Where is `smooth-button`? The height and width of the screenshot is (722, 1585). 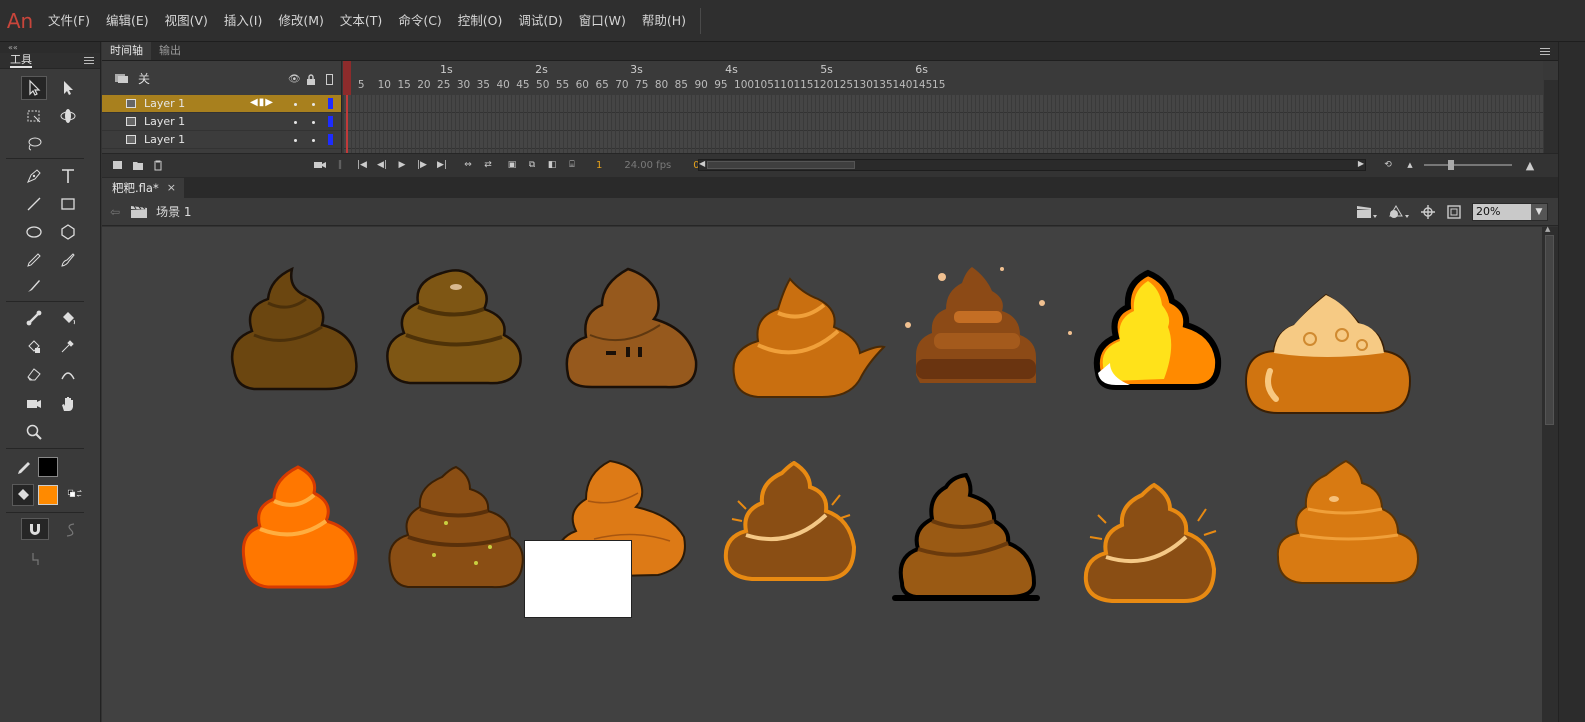
smooth-button is located at coordinates (71, 530).